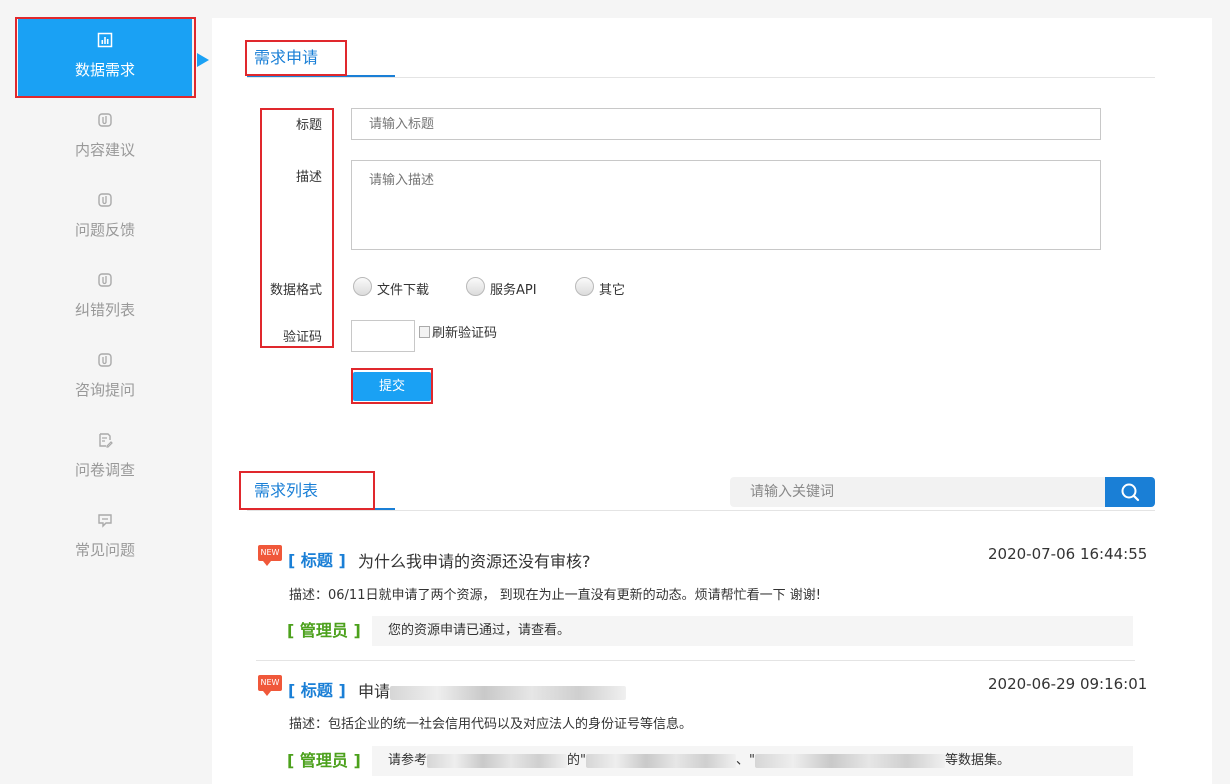  Describe the element at coordinates (475, 286) in the screenshot. I see `radio-service-api` at that location.